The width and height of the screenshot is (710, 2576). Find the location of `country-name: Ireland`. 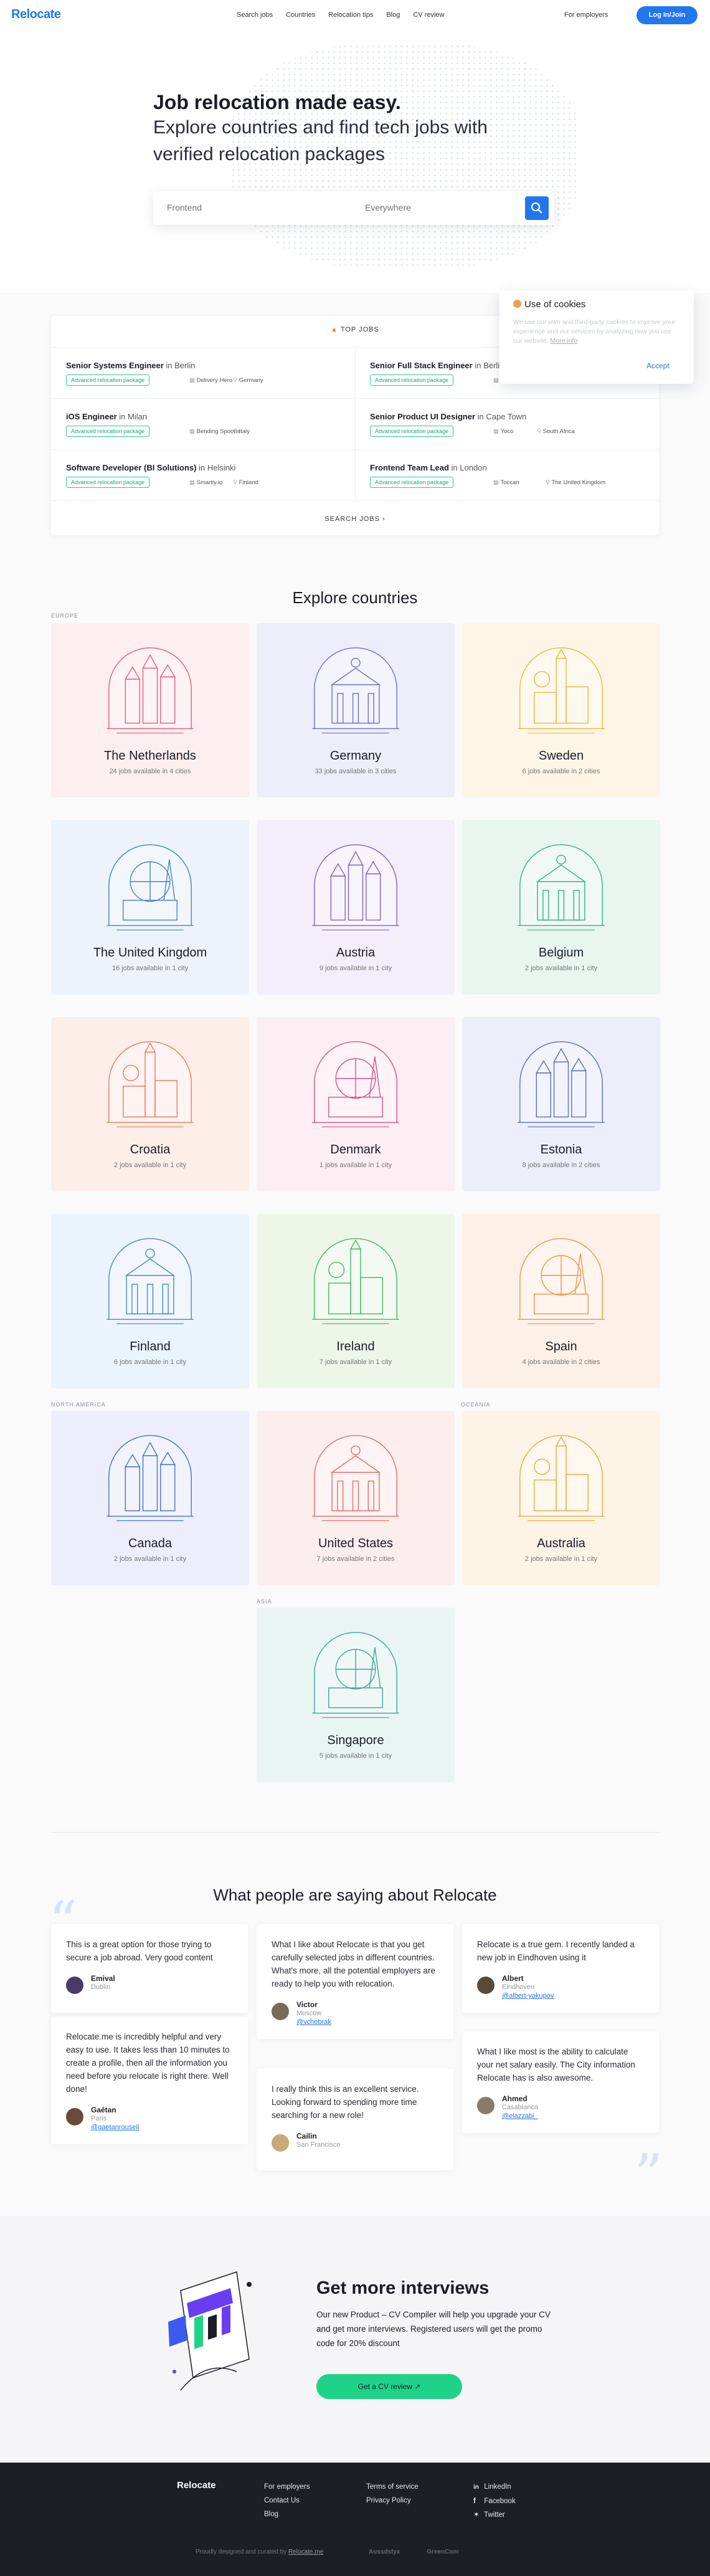

country-name: Ireland is located at coordinates (356, 1347).